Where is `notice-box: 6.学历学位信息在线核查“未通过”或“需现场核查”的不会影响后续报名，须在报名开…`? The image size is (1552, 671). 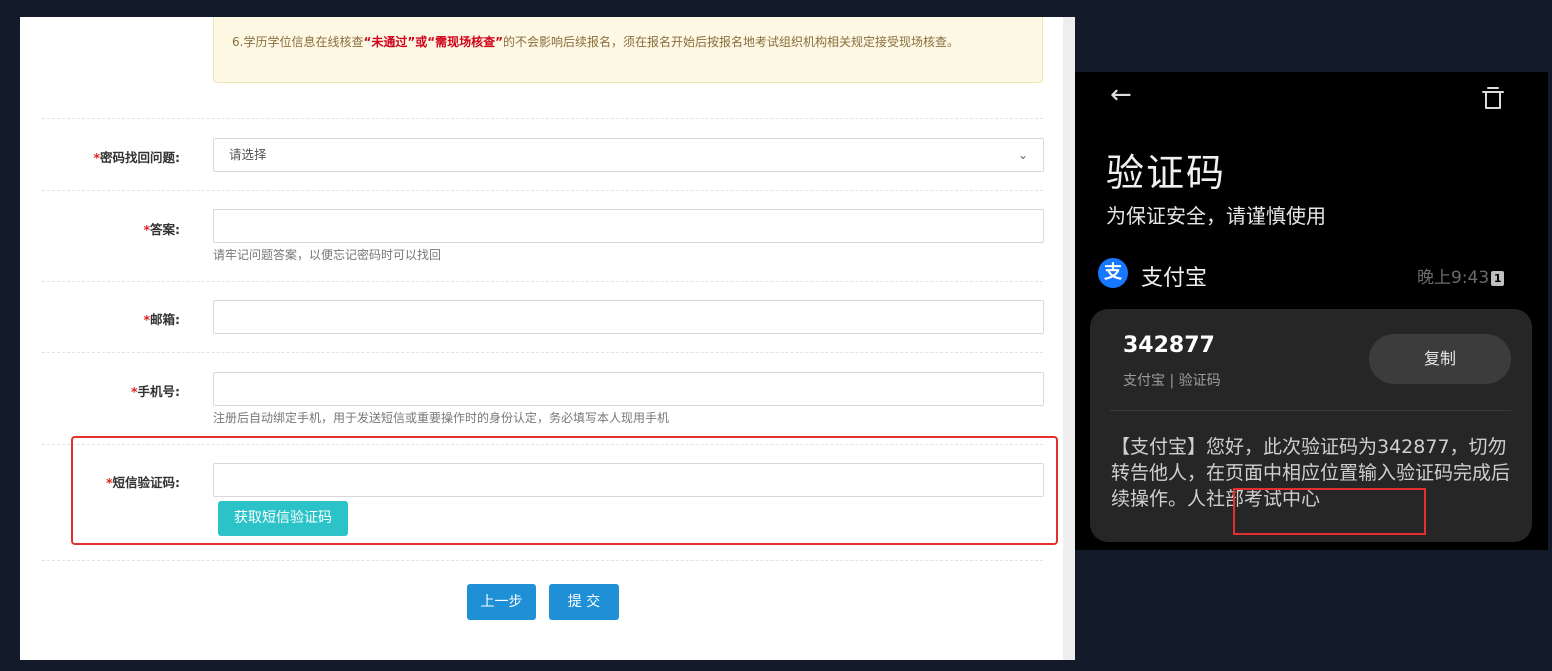
notice-box: 6.学历学位信息在线核查“未通过”或“需现场核查”的不会影响后续报名，须在报名开… is located at coordinates (628, 50).